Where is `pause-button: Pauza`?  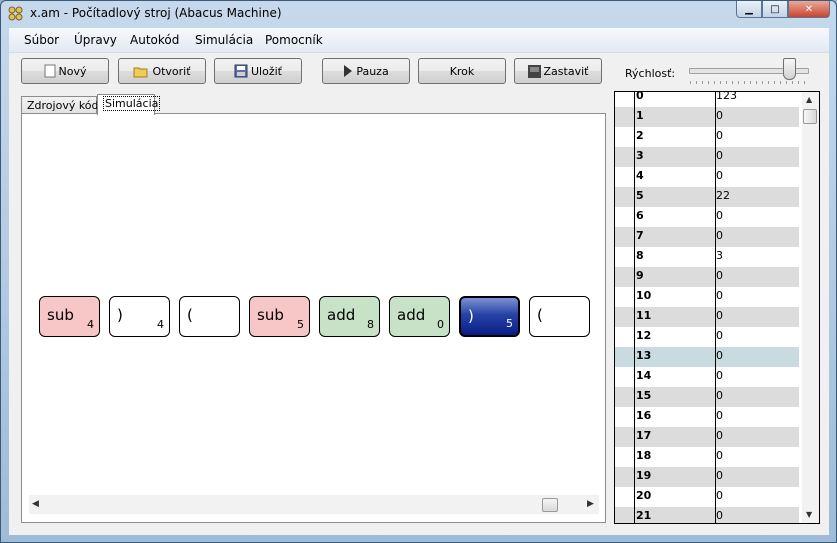
pause-button: Pauza is located at coordinates (366, 71).